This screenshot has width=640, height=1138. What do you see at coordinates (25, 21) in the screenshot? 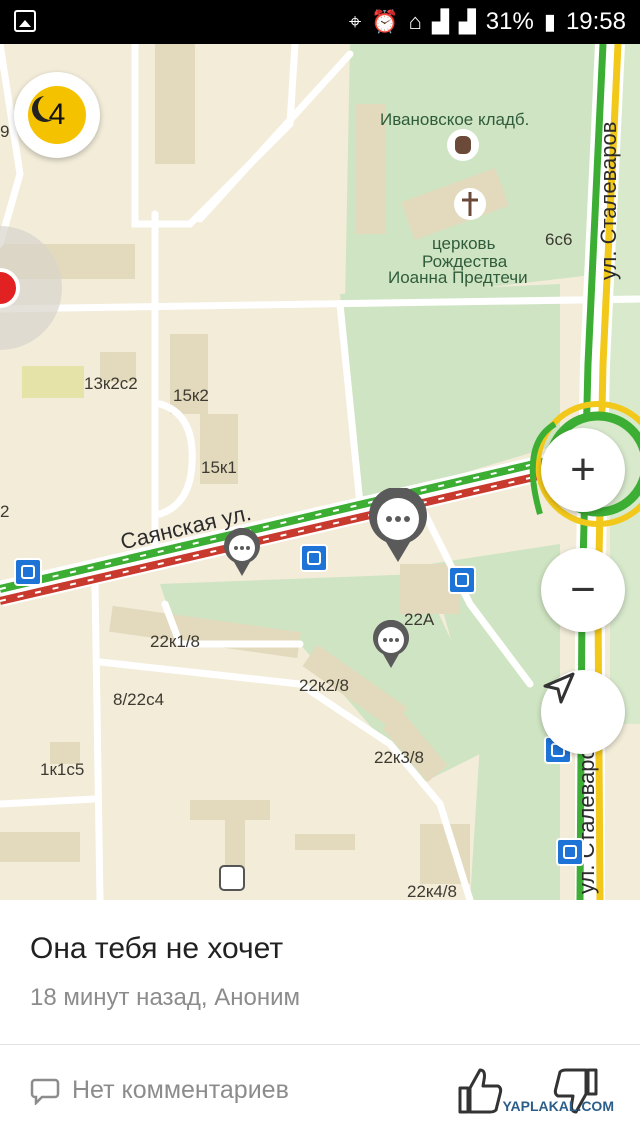
I see `gallery-icon` at bounding box center [25, 21].